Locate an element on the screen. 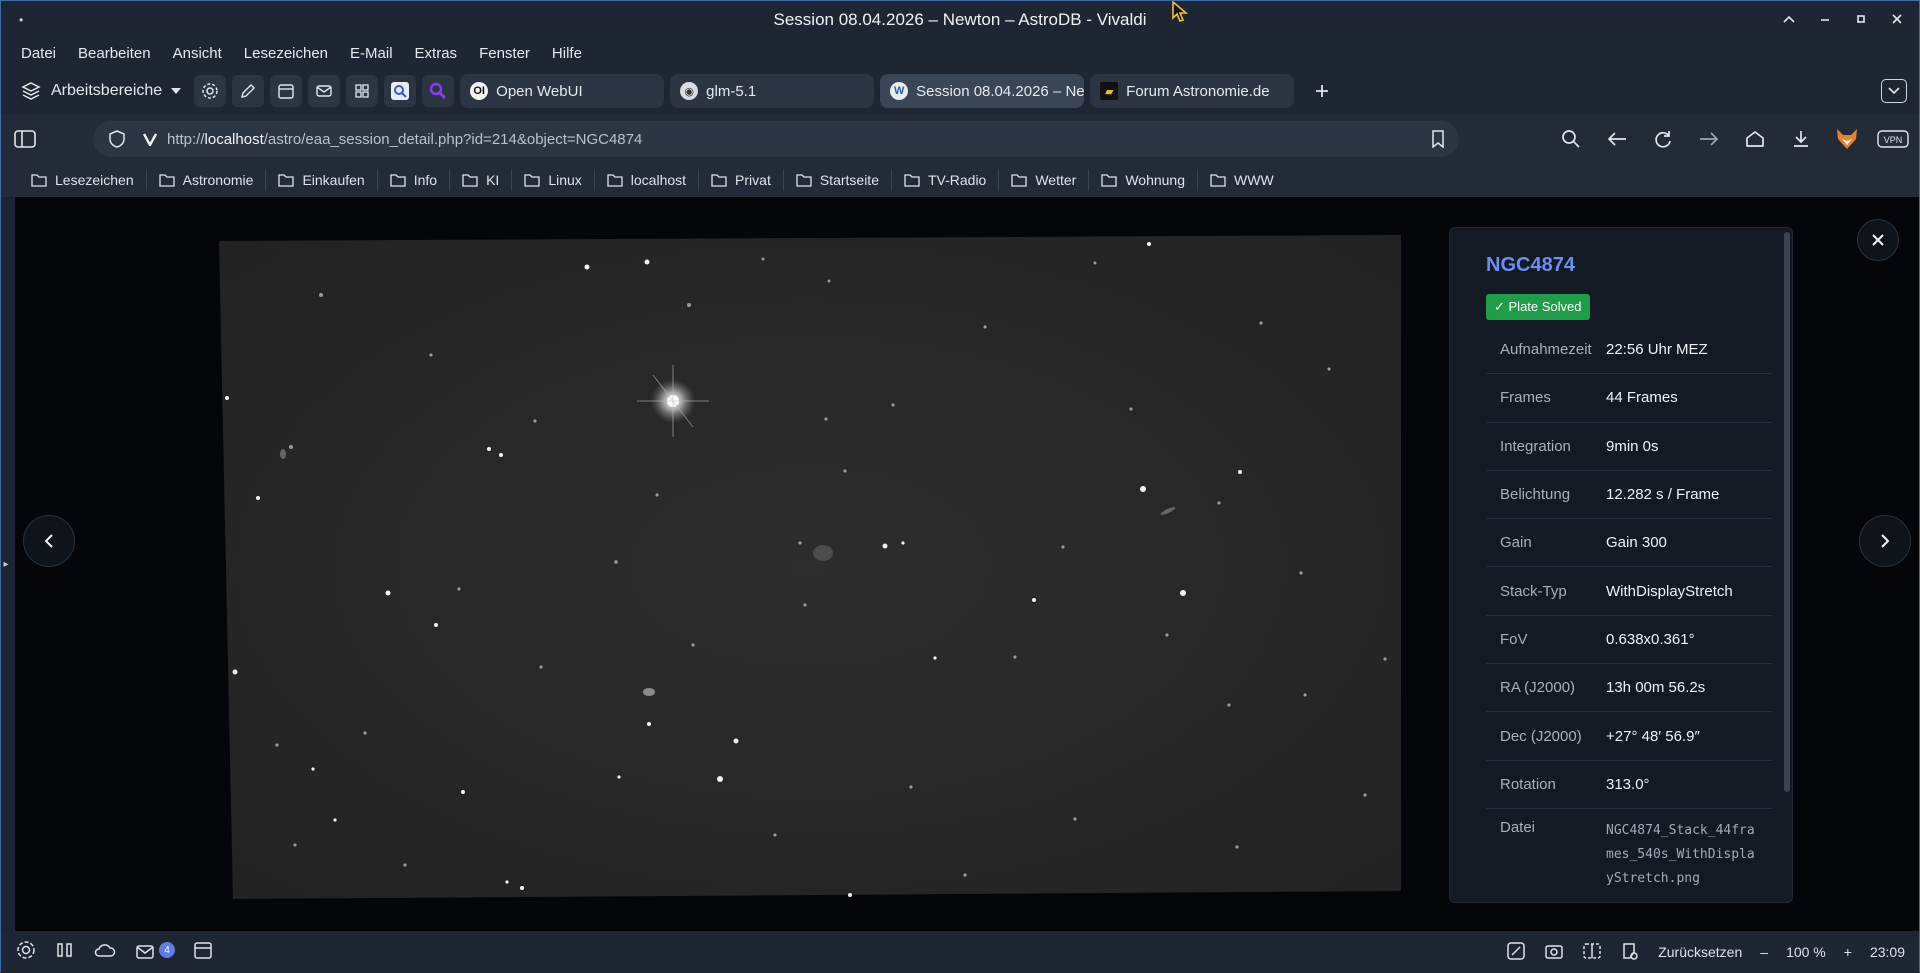  bookmark-linux: Linux is located at coordinates (553, 180).